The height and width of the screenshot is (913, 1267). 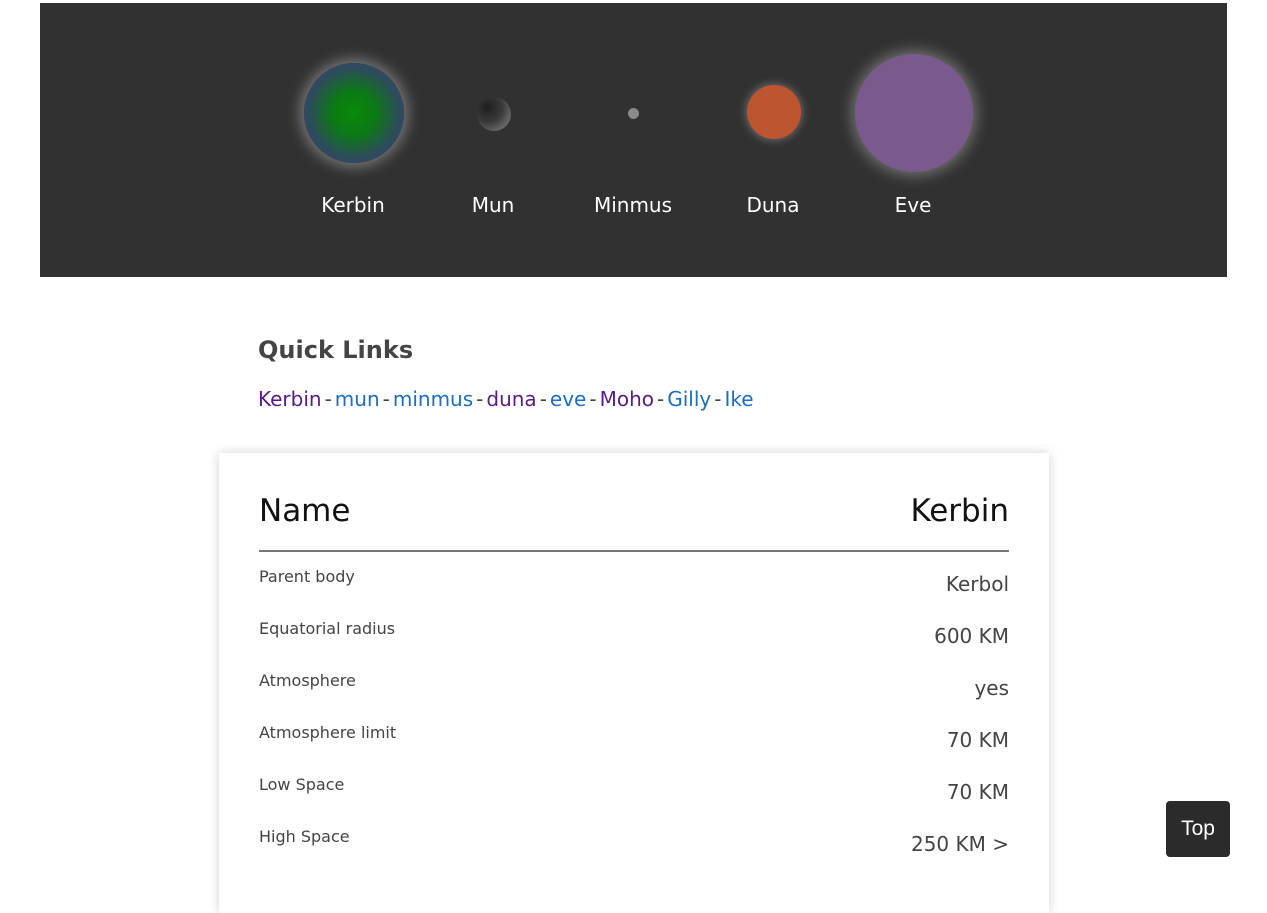 I want to click on planet-label: Eve, so click(x=913, y=205).